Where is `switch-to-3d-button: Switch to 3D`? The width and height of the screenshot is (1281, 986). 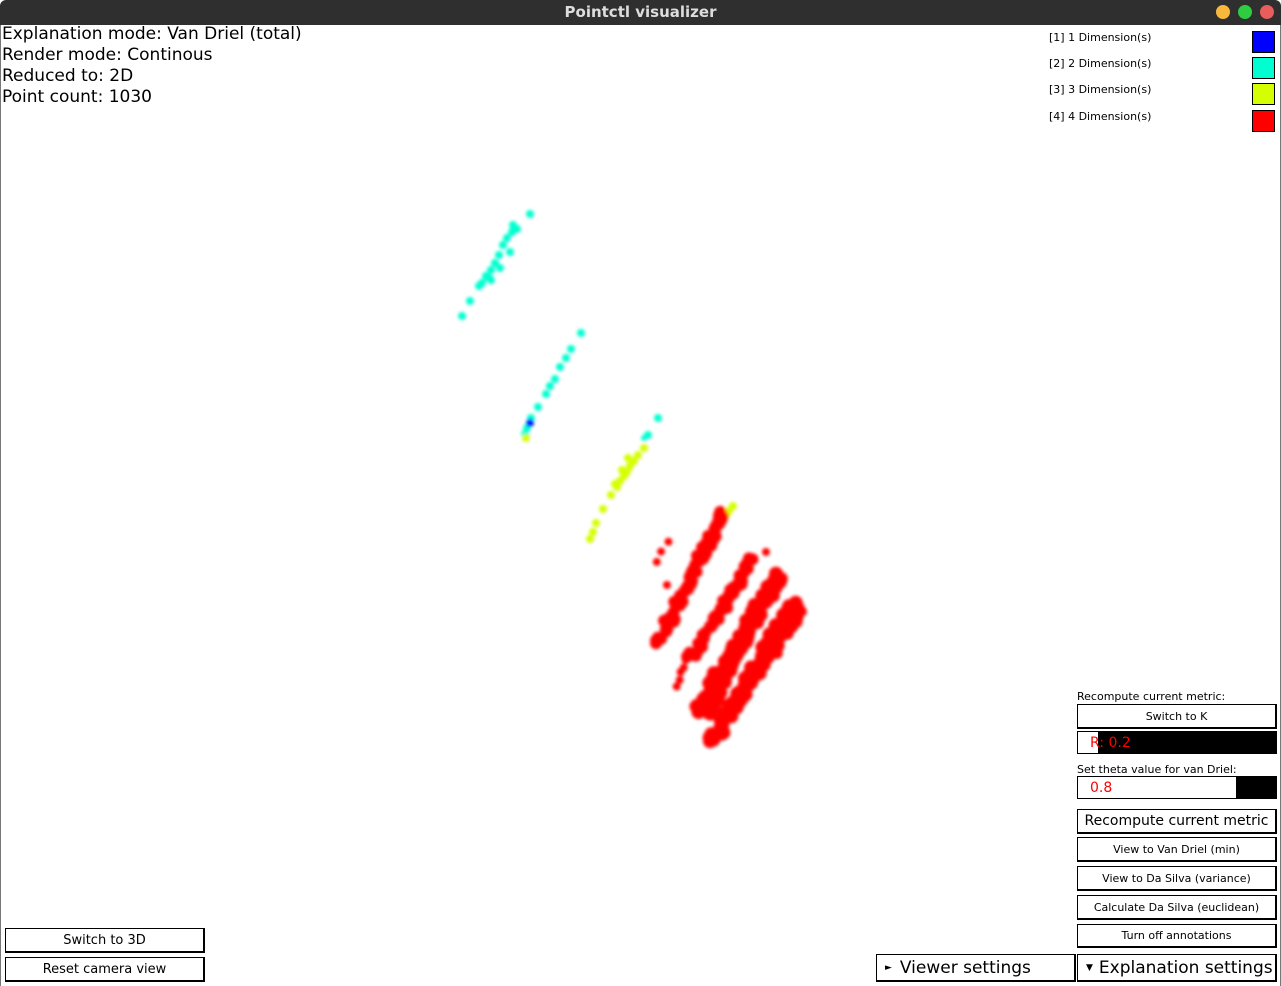
switch-to-3d-button: Switch to 3D is located at coordinates (105, 940).